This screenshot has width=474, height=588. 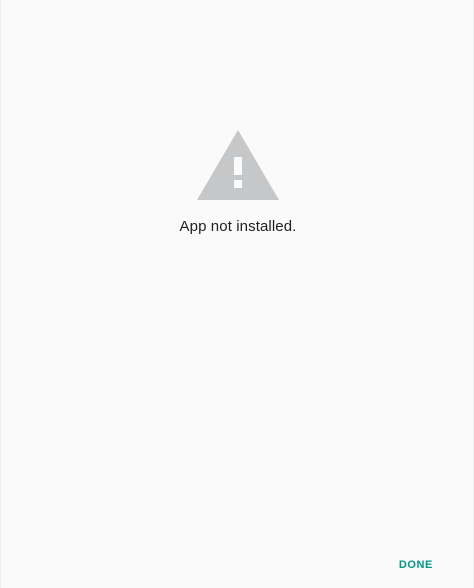 What do you see at coordinates (238, 165) in the screenshot?
I see `warning-triangle-icon` at bounding box center [238, 165].